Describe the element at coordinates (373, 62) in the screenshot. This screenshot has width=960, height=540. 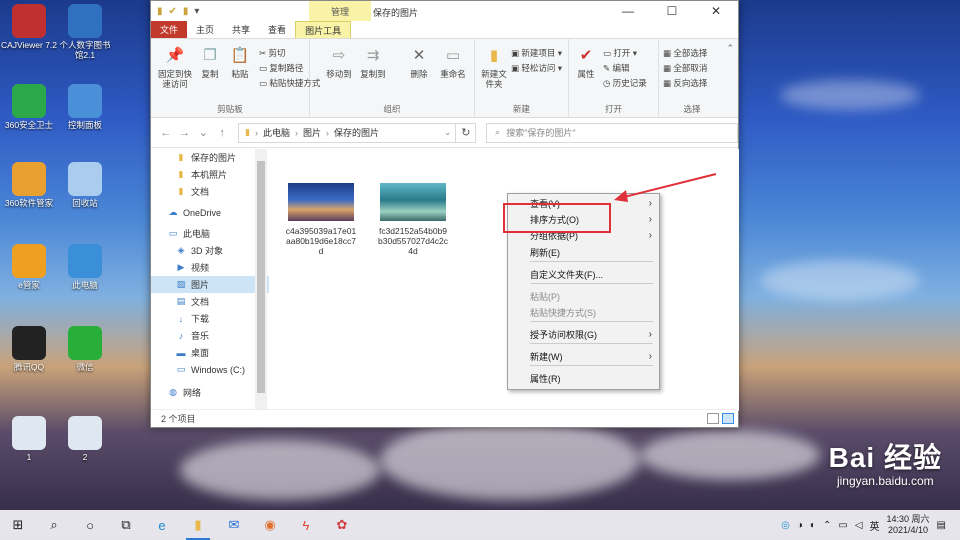
I see `copy-to-button: ⇉ 复制到` at that location.